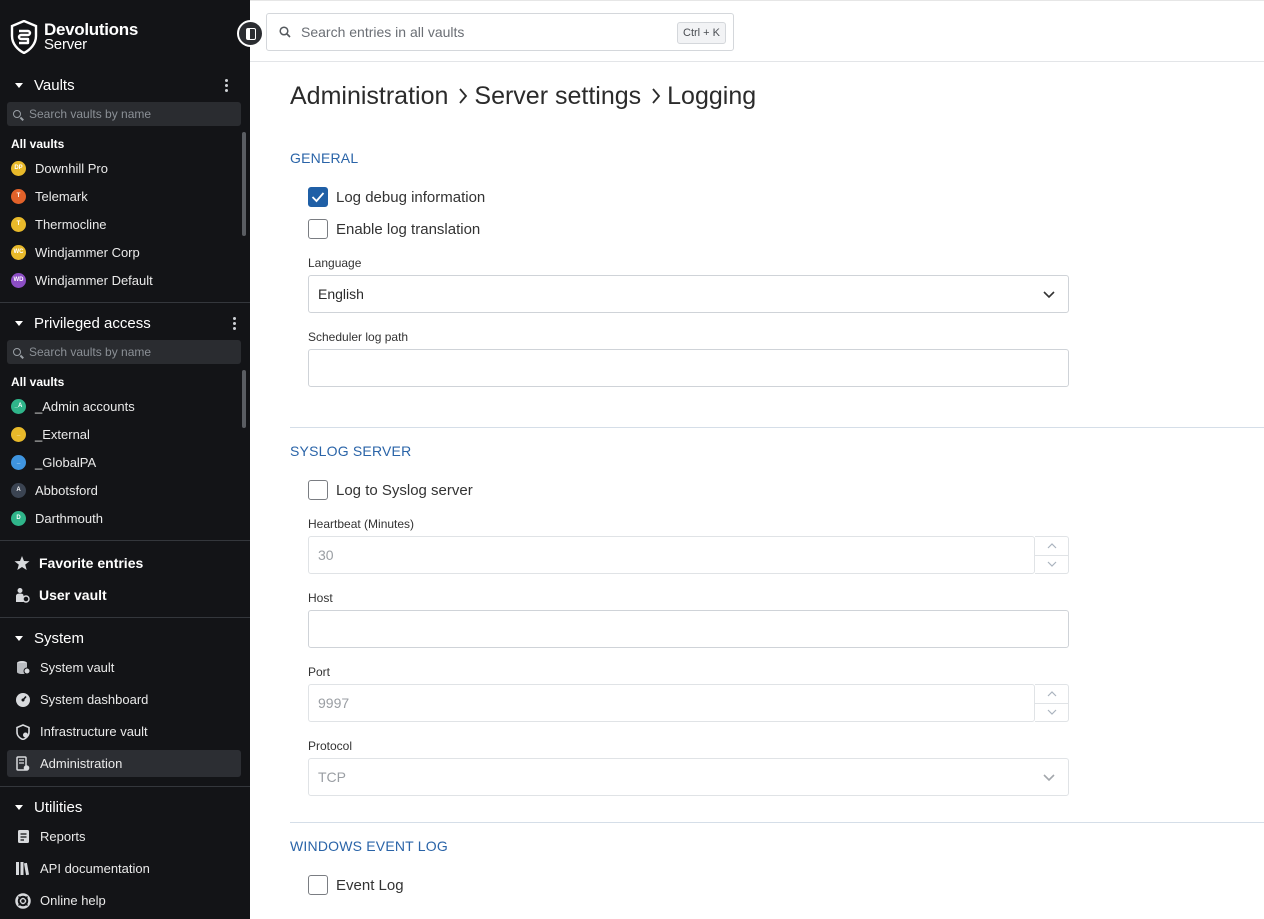 This screenshot has height=919, width=1264. I want to click on log-translation-checkbox, so click(318, 229).